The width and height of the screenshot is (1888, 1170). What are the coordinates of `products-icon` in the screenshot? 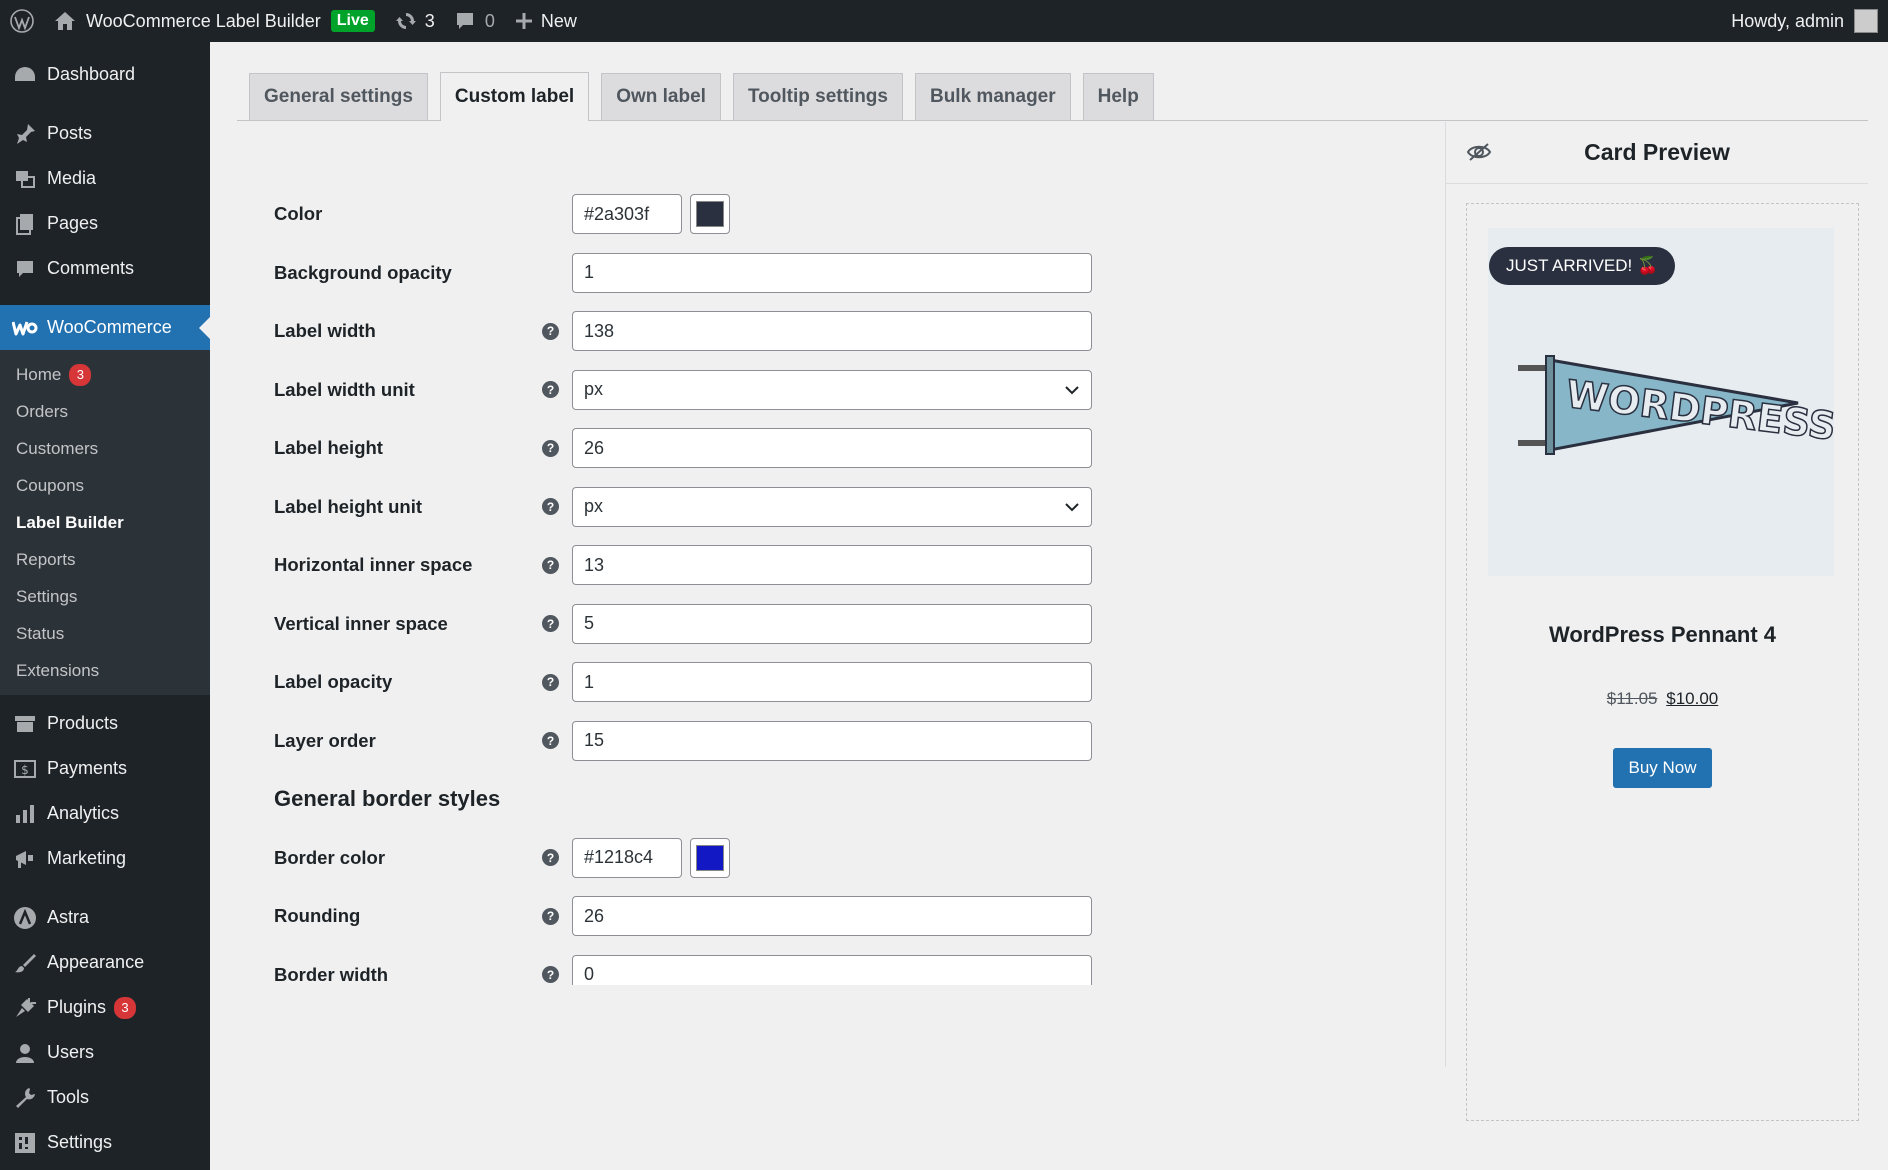 It's located at (25, 724).